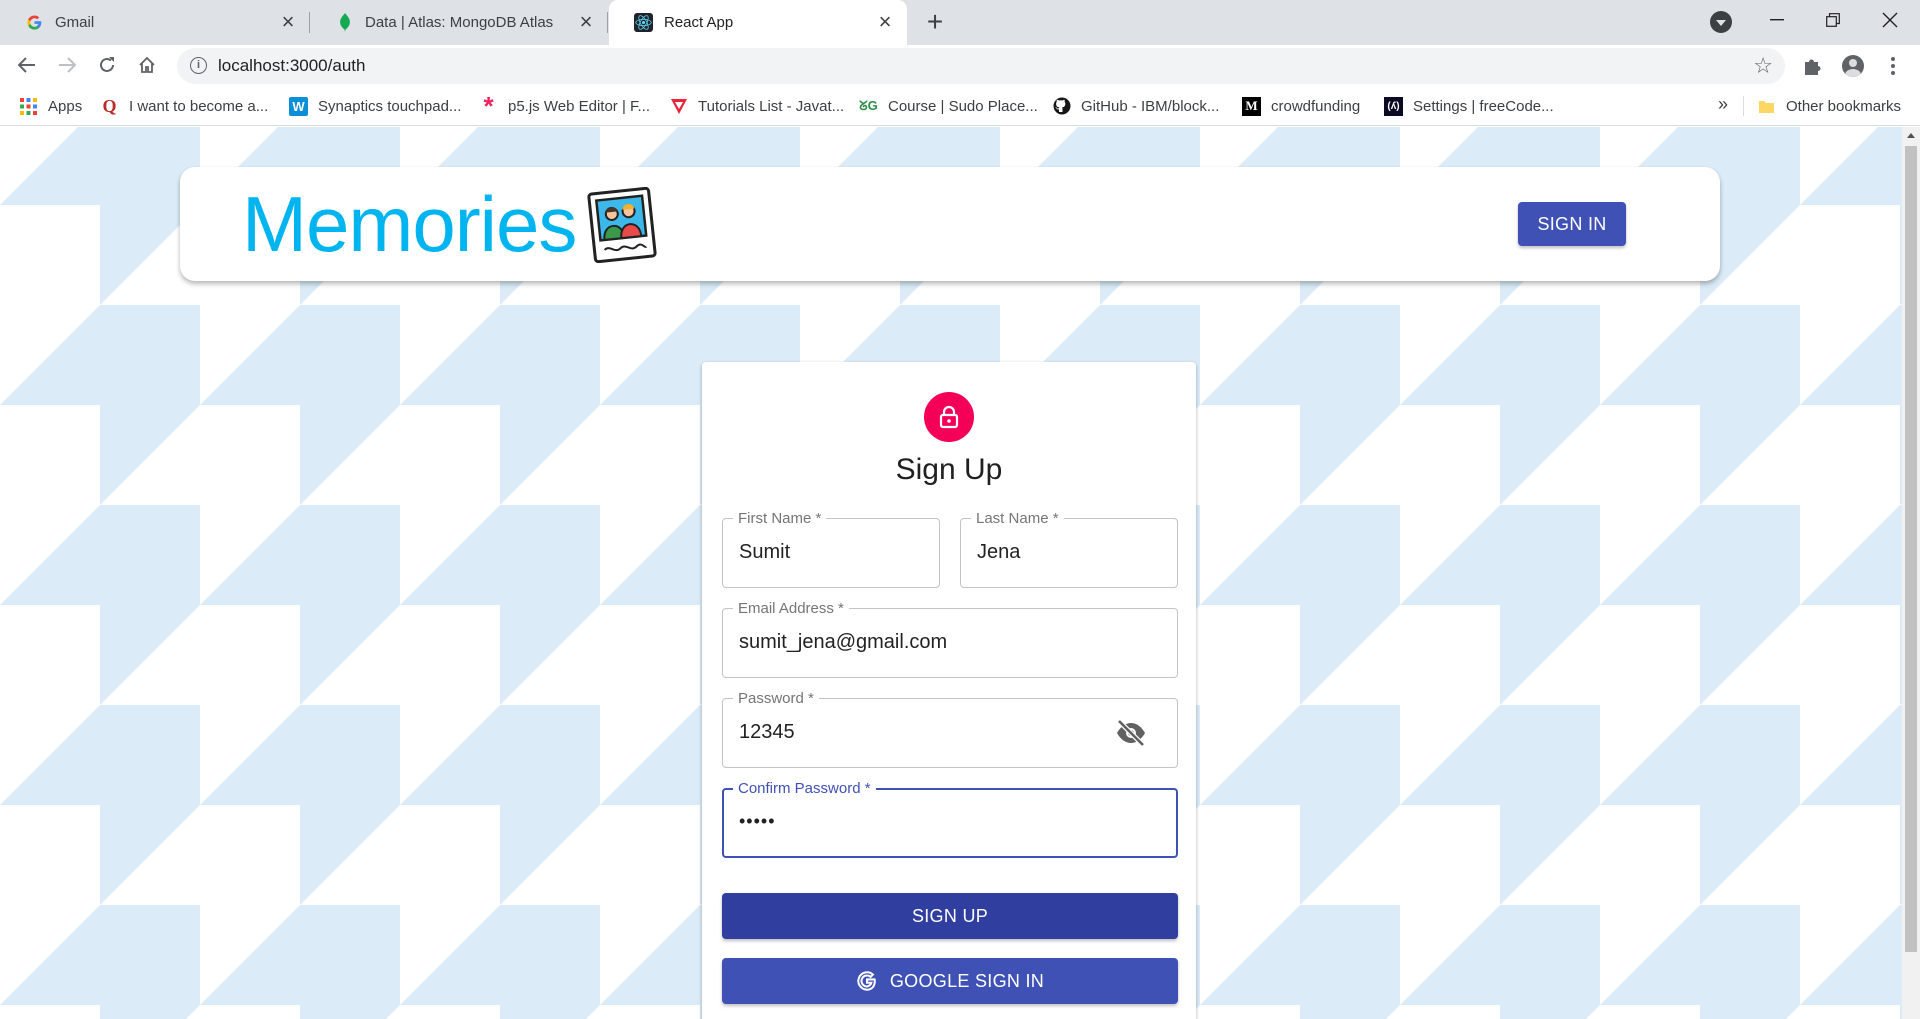 Image resolution: width=1920 pixels, height=1019 pixels. What do you see at coordinates (949, 417) in the screenshot?
I see `lock-icon` at bounding box center [949, 417].